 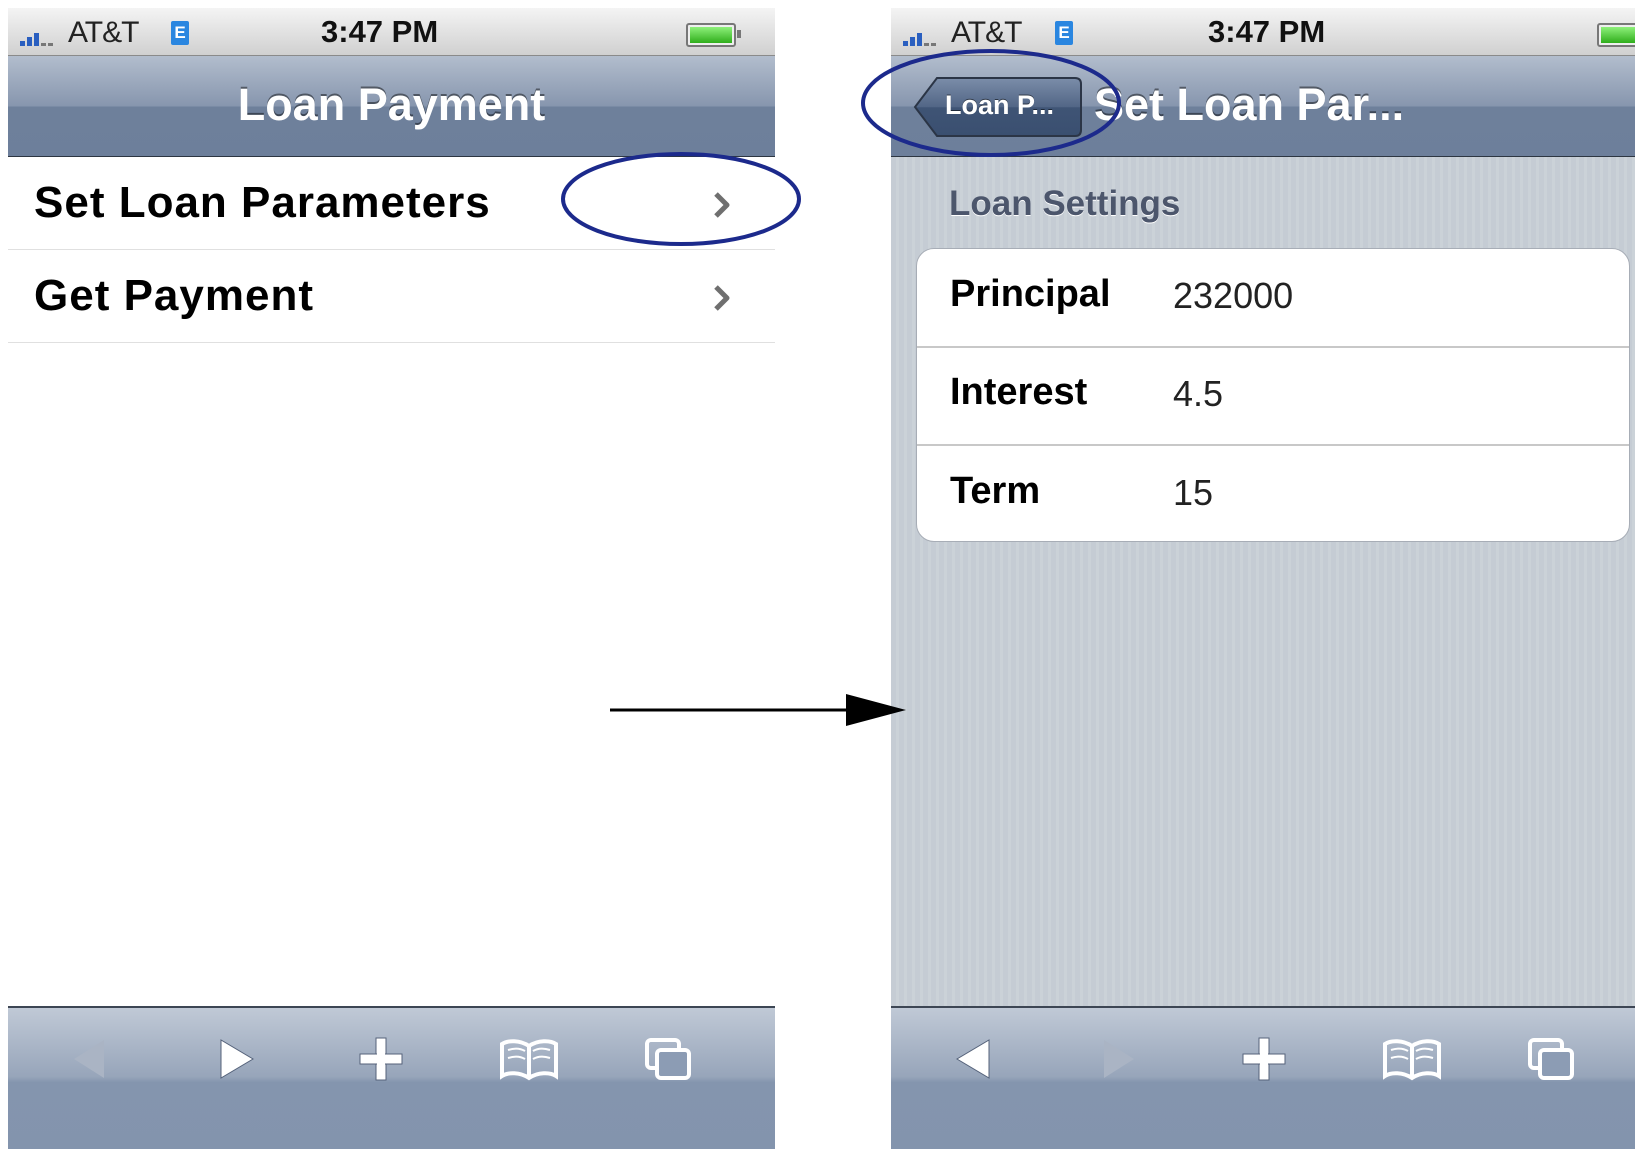 I want to click on list-item-label: Set Loan Parameters, so click(x=262, y=202).